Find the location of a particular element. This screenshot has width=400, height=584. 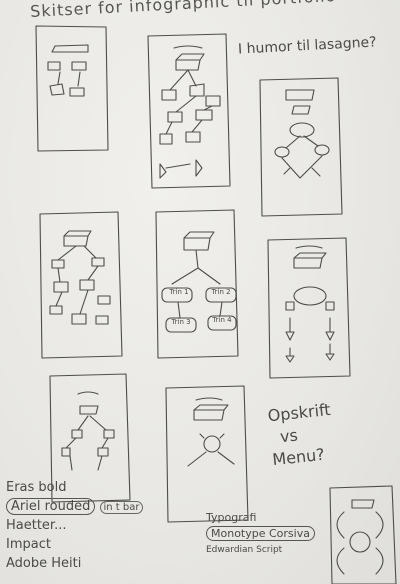

trin-1-label: Trin 1 is located at coordinates (179, 292).